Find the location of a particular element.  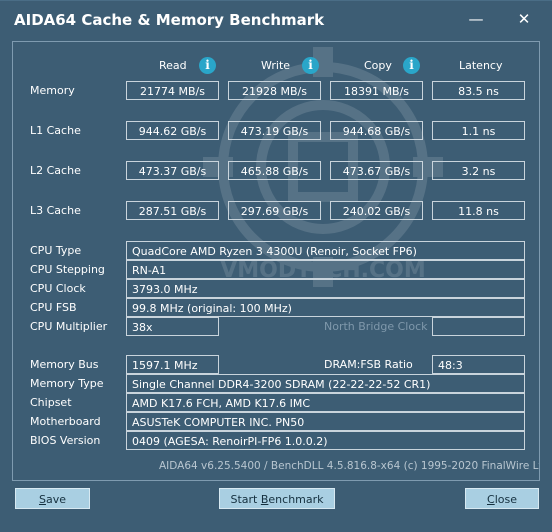

close-button: Close is located at coordinates (502, 498).